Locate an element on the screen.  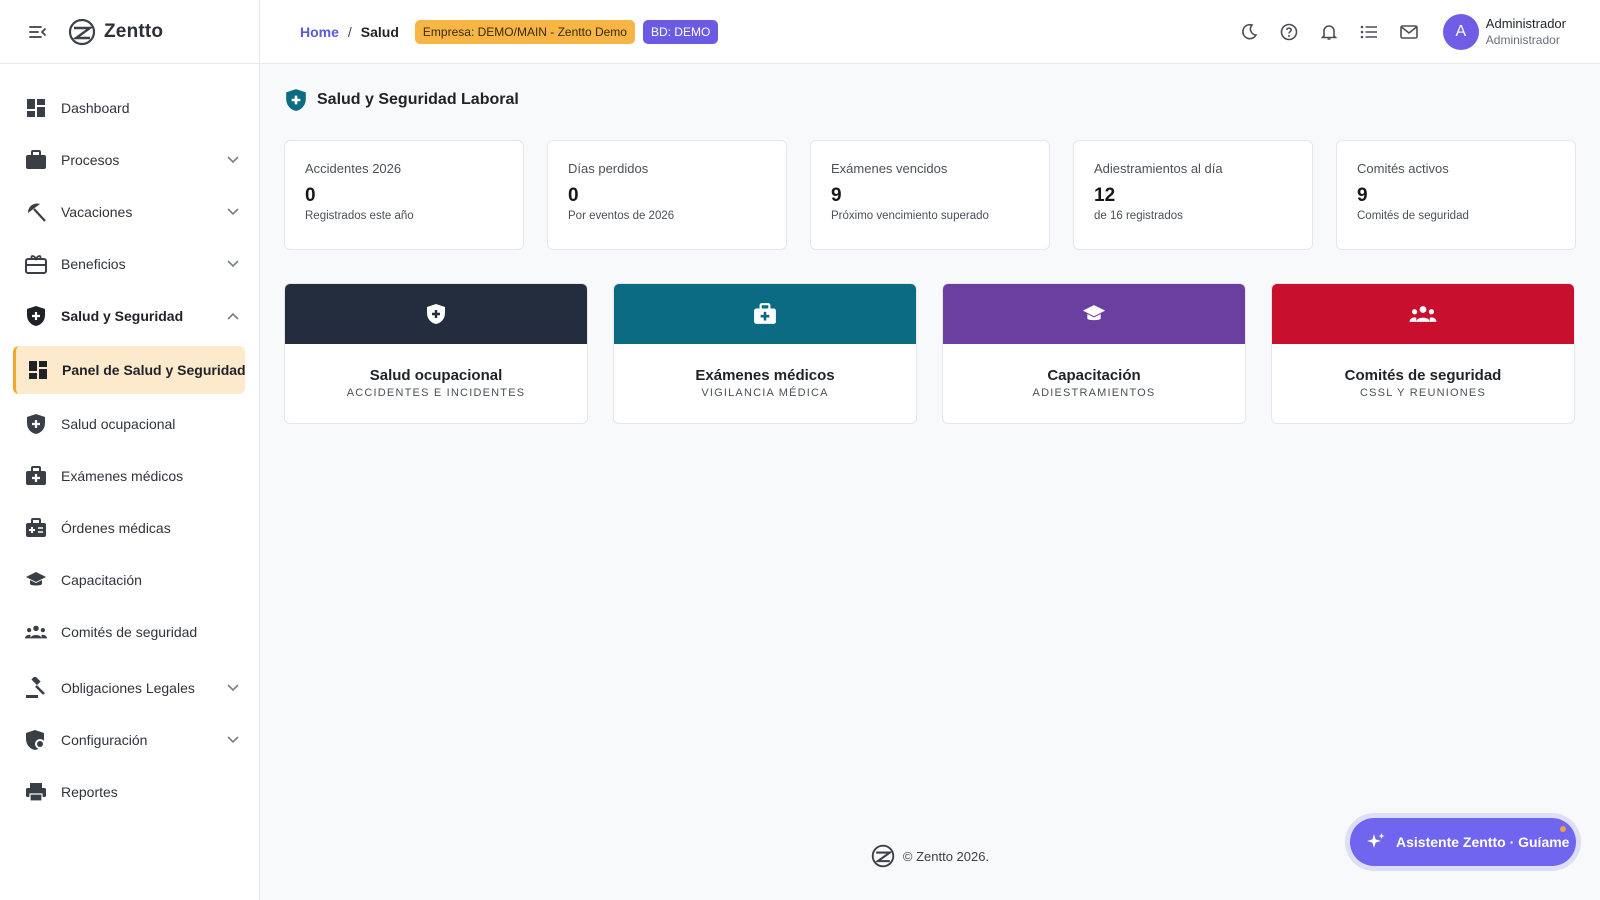
bell-icon is located at coordinates (1328, 32).